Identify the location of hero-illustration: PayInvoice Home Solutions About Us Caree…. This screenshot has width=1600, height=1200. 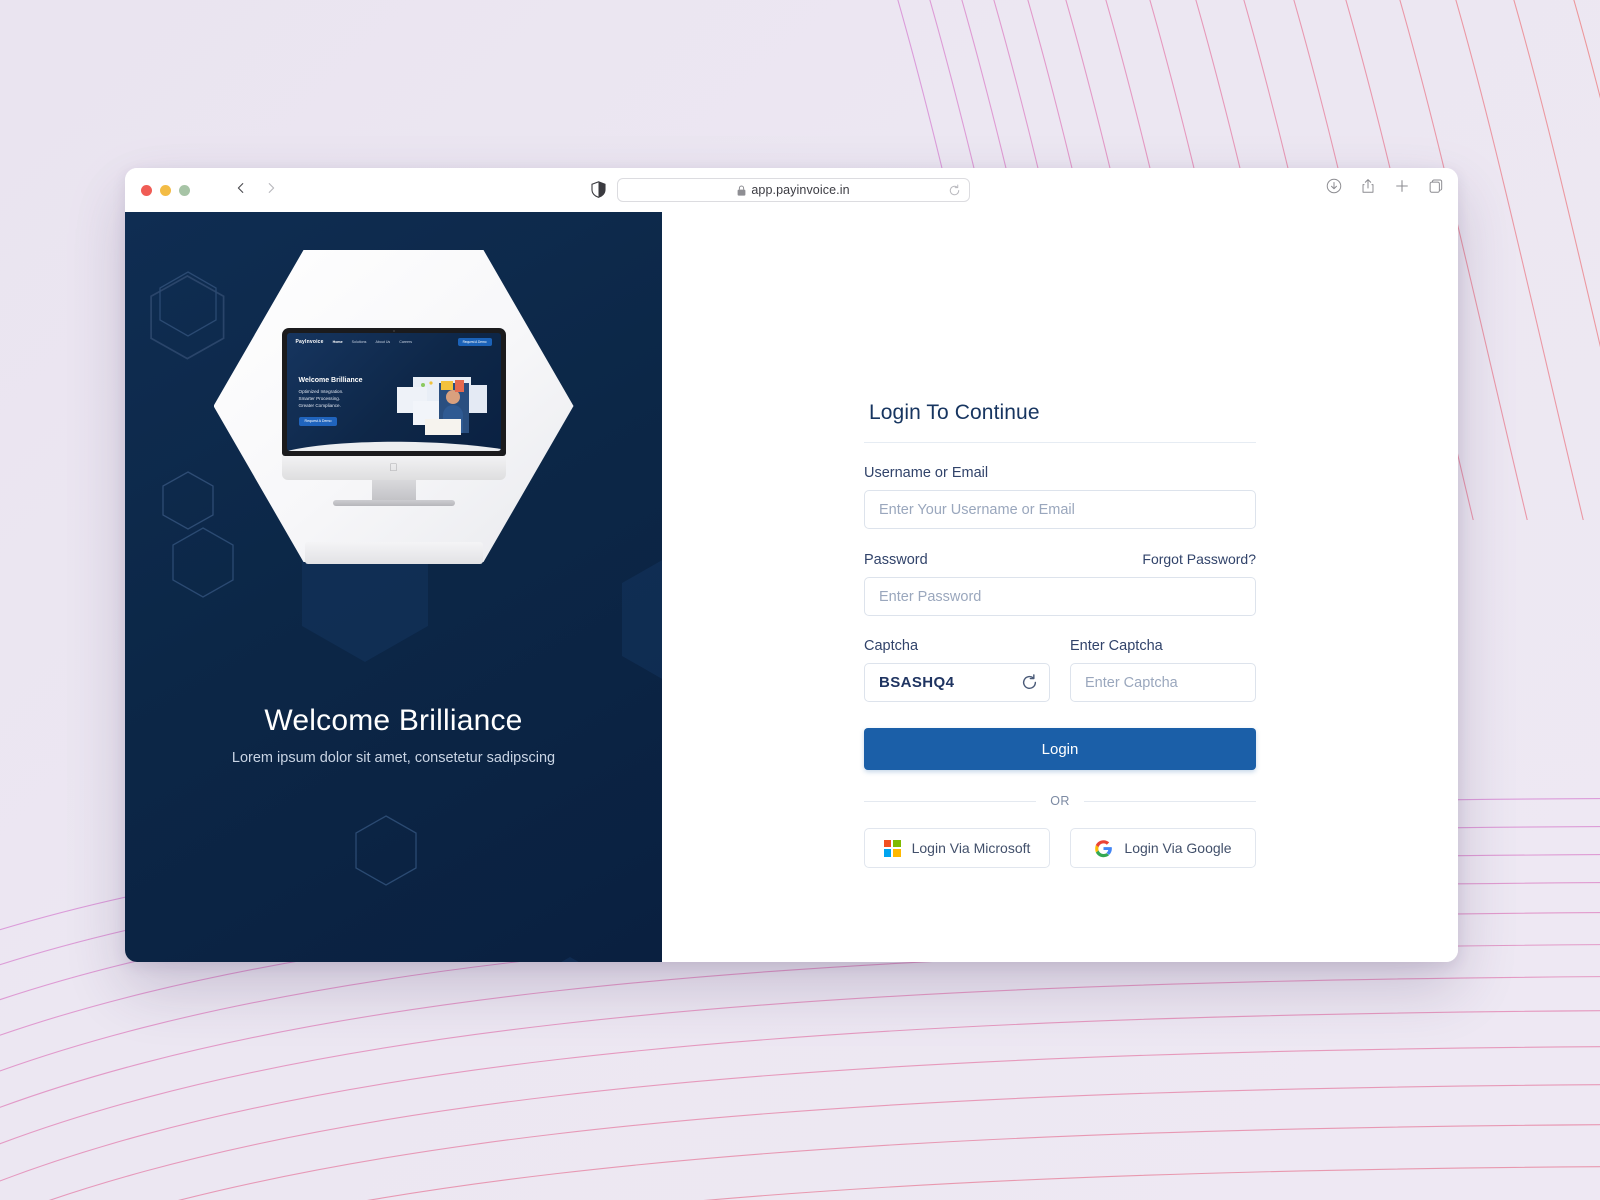
(394, 410).